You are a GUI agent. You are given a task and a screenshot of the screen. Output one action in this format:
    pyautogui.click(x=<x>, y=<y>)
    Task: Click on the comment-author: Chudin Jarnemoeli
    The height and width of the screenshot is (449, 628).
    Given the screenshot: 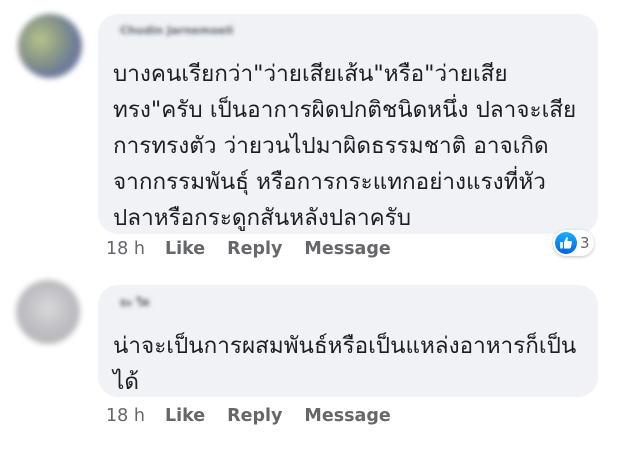 What is the action you would take?
    pyautogui.click(x=176, y=31)
    